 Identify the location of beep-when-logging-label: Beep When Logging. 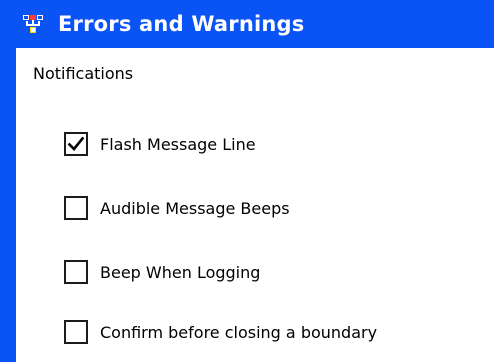
(180, 272).